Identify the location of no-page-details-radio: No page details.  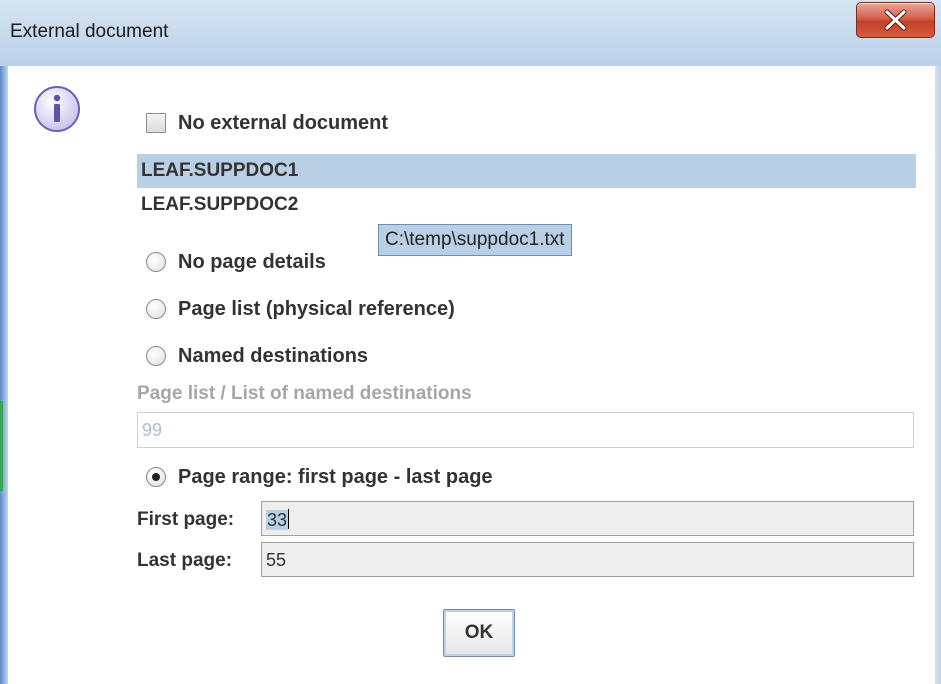
(236, 262).